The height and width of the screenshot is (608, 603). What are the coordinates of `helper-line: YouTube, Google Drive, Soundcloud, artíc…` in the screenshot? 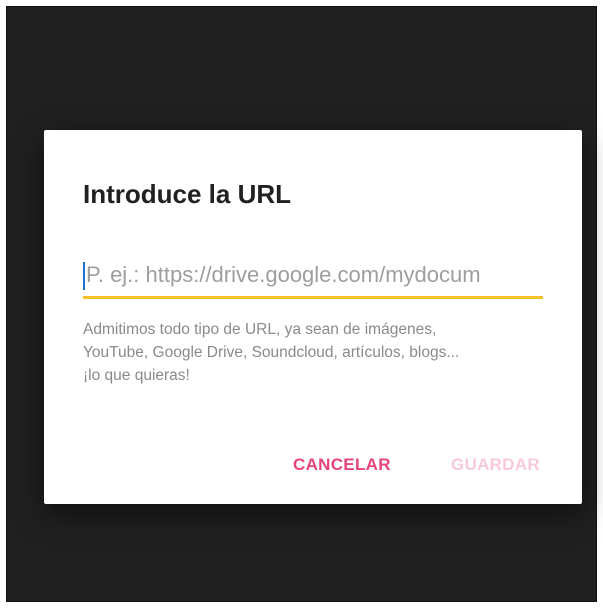 It's located at (271, 352).